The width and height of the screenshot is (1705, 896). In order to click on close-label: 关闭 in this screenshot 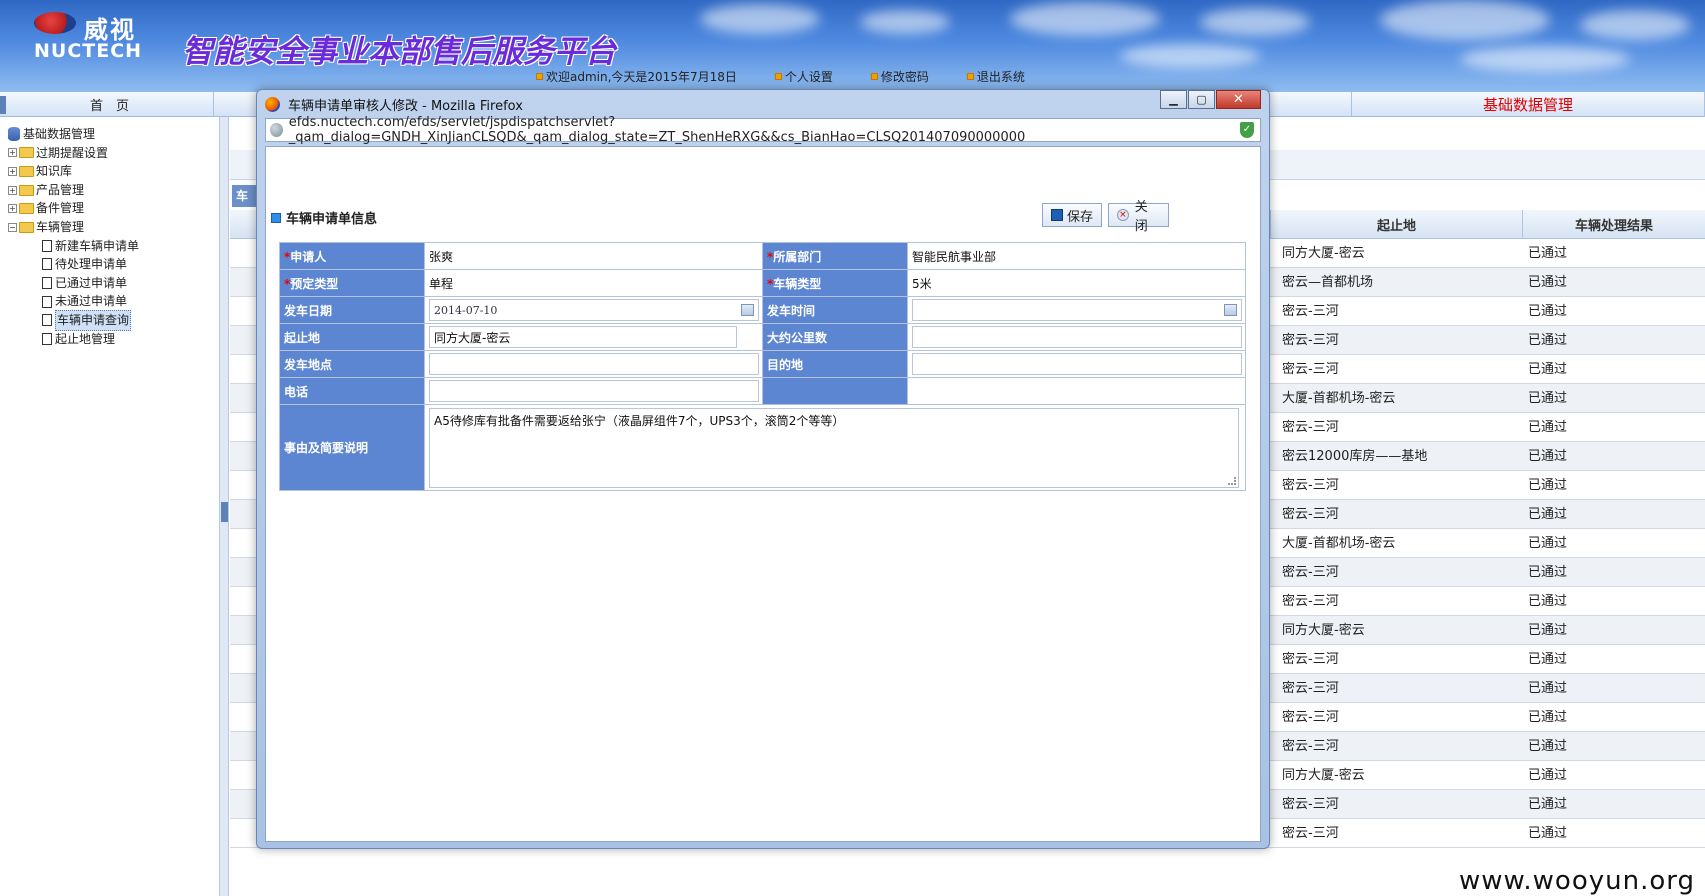, I will do `click(1141, 217)`.